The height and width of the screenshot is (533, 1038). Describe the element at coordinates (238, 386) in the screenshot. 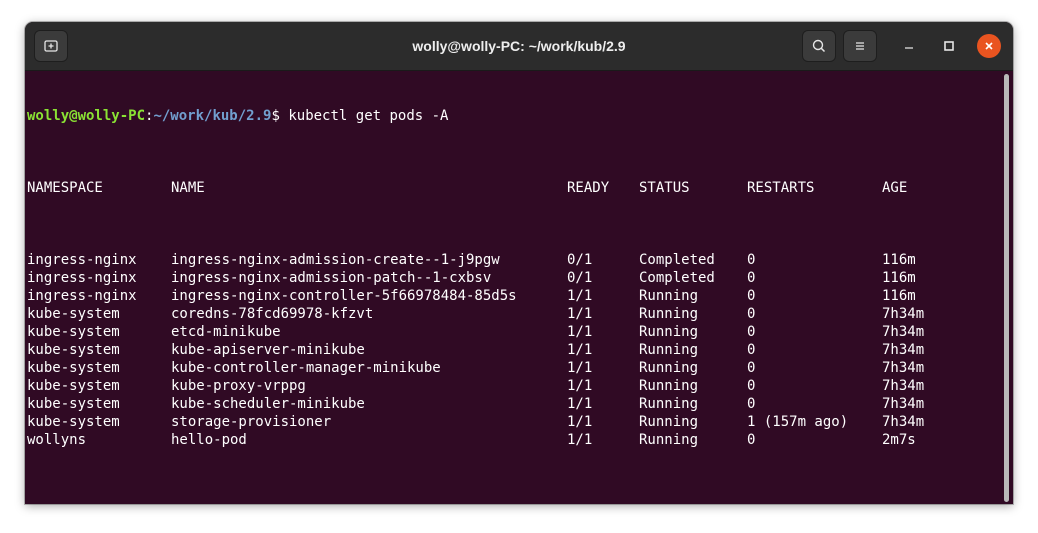

I see `pod-name-cell: kube-proxy-vrppg` at that location.